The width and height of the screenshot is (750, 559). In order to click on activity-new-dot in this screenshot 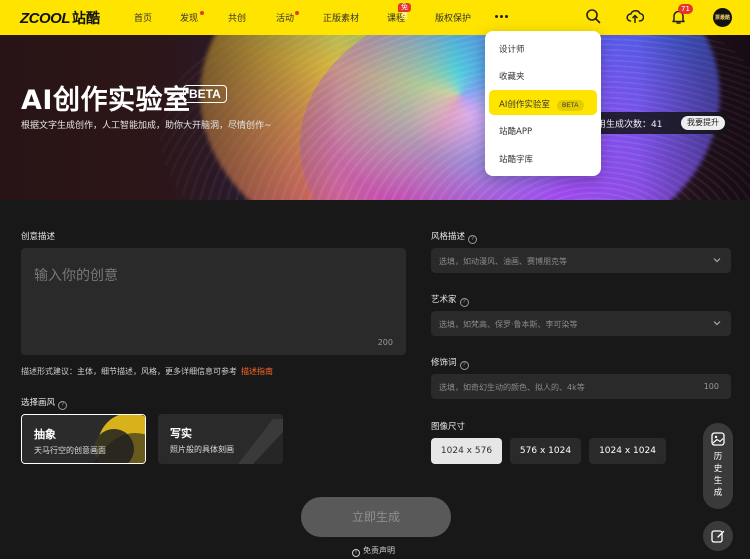, I will do `click(297, 13)`.